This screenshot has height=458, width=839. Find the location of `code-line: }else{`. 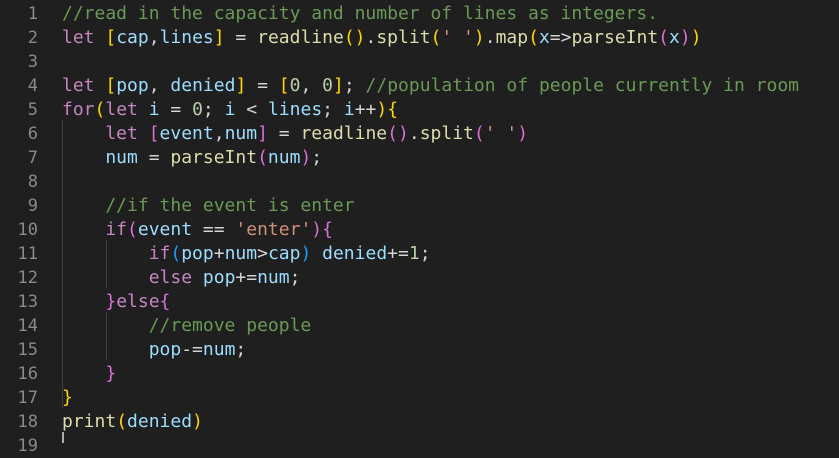

code-line: }else{ is located at coordinates (116, 302).